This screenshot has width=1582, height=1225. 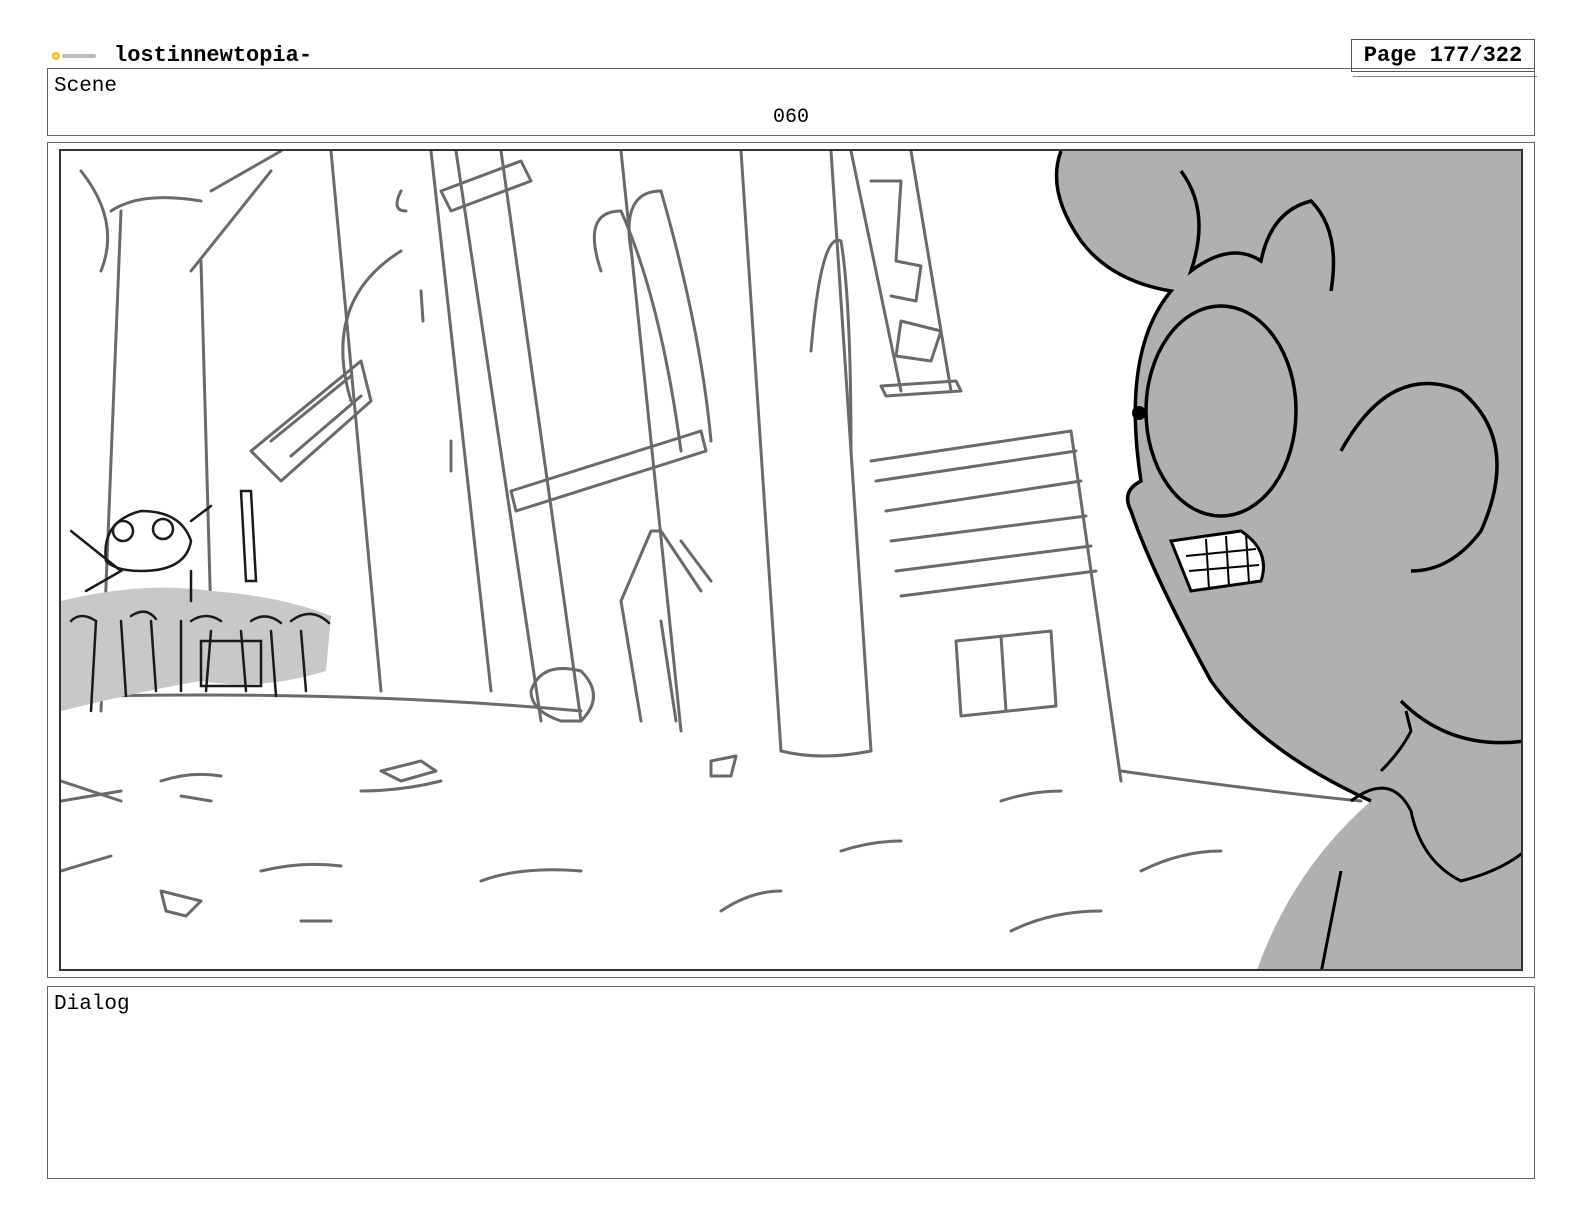 I want to click on toon-boom-logo-icon, so click(x=74, y=56).